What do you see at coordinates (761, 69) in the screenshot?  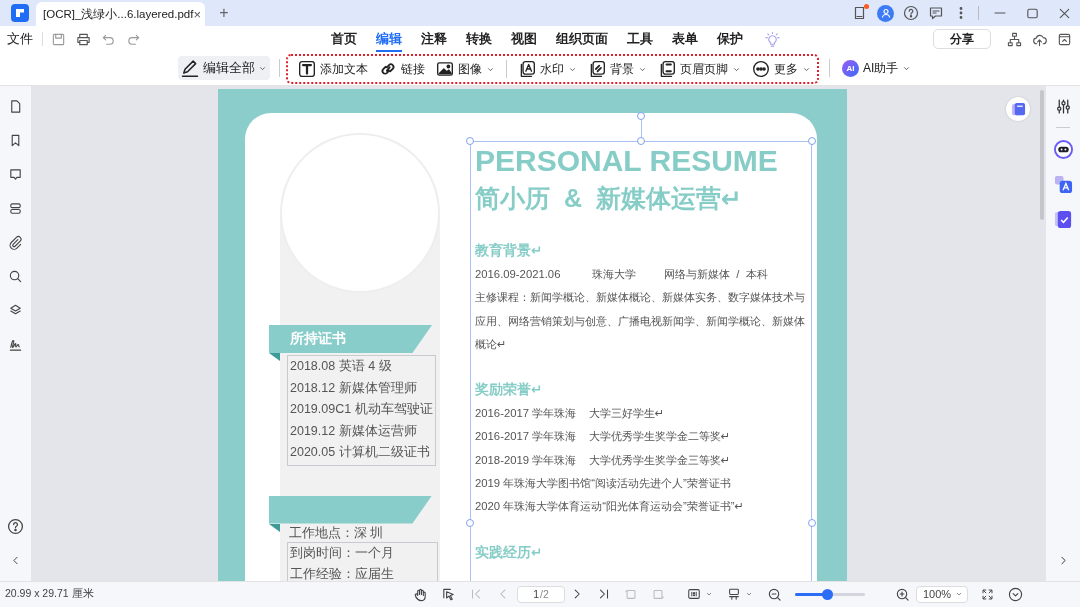 I see `more-icon` at bounding box center [761, 69].